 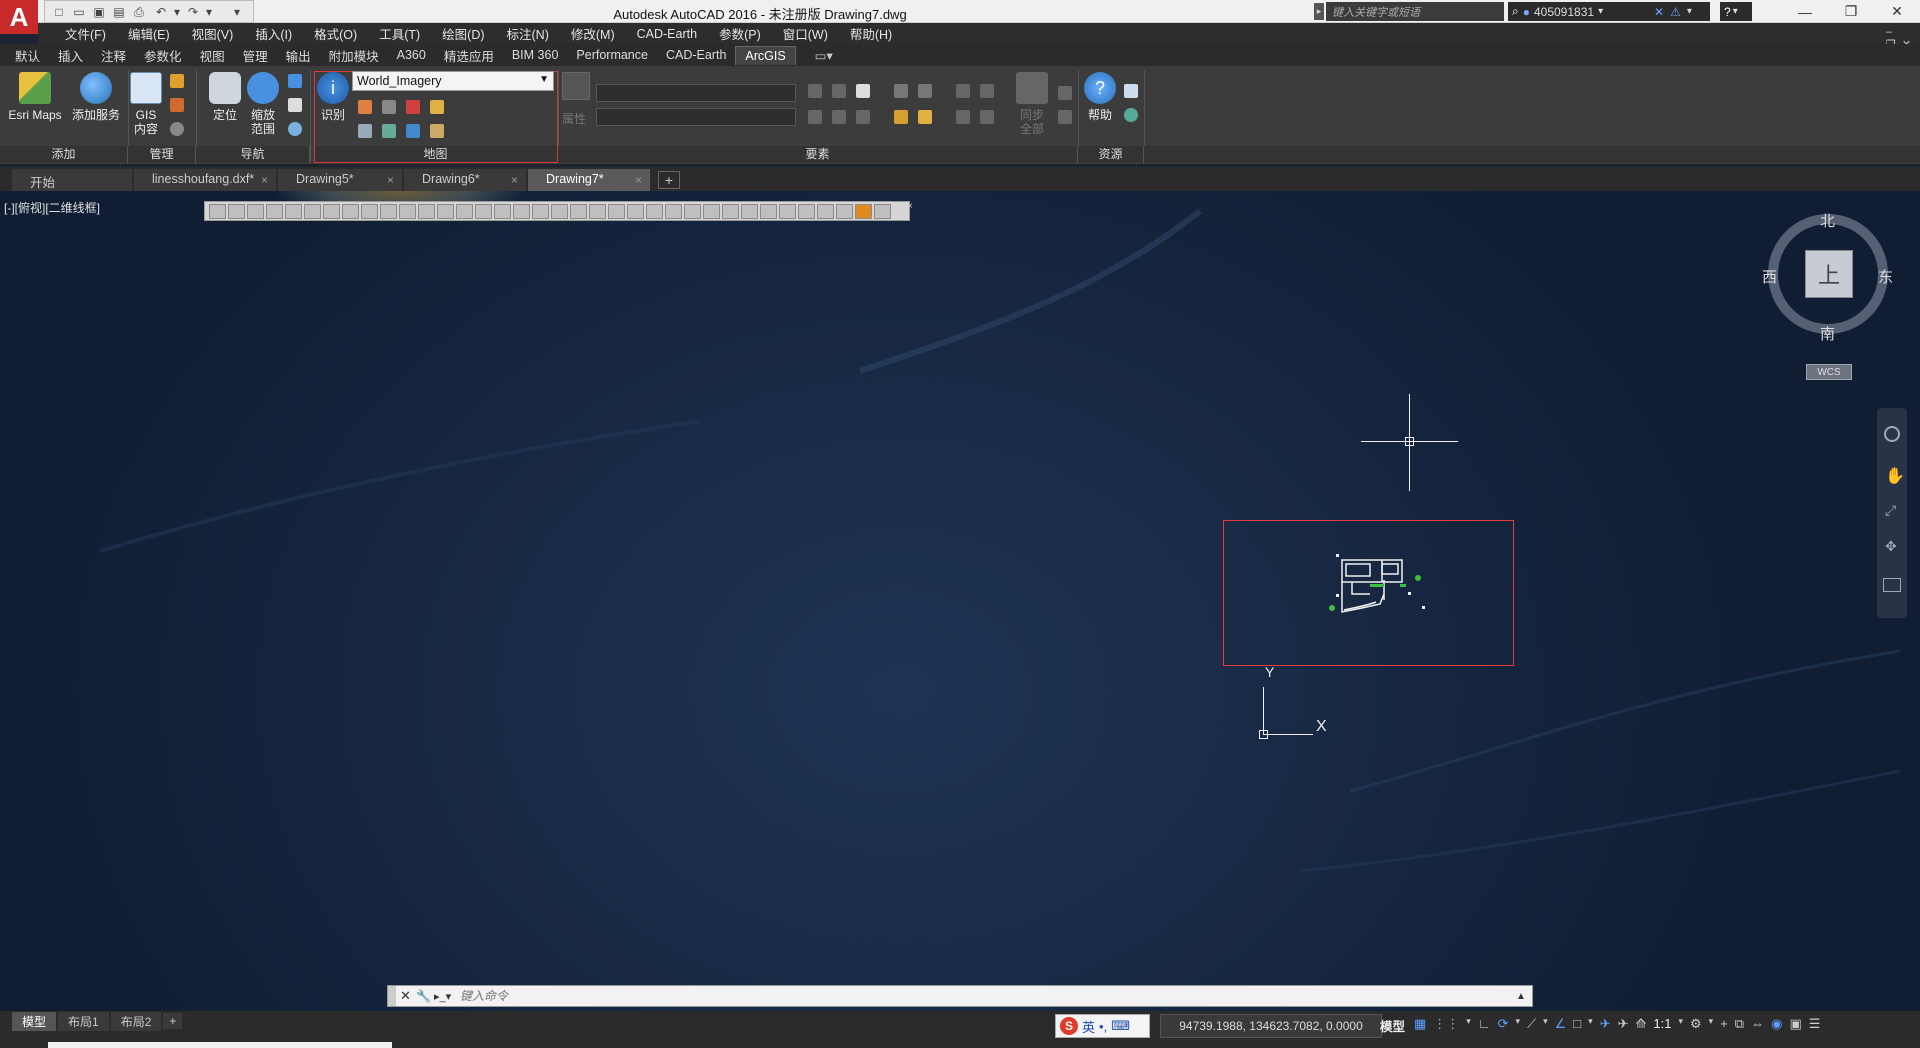 What do you see at coordinates (1795, 1024) in the screenshot?
I see `clean-screen-icon: ▣` at bounding box center [1795, 1024].